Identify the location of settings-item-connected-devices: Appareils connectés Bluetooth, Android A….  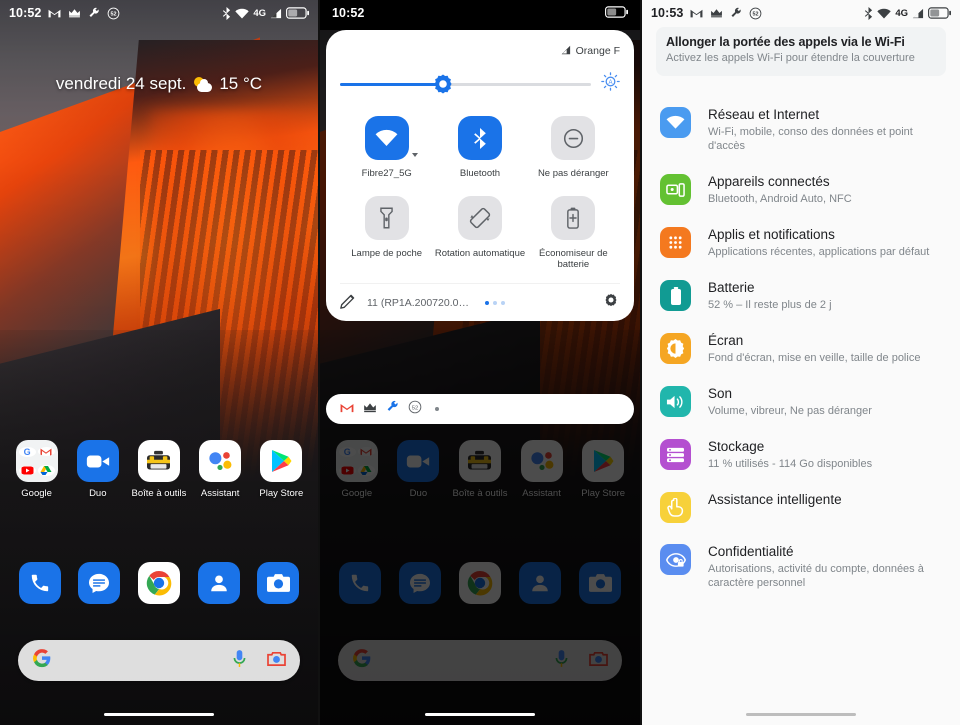
(801, 189).